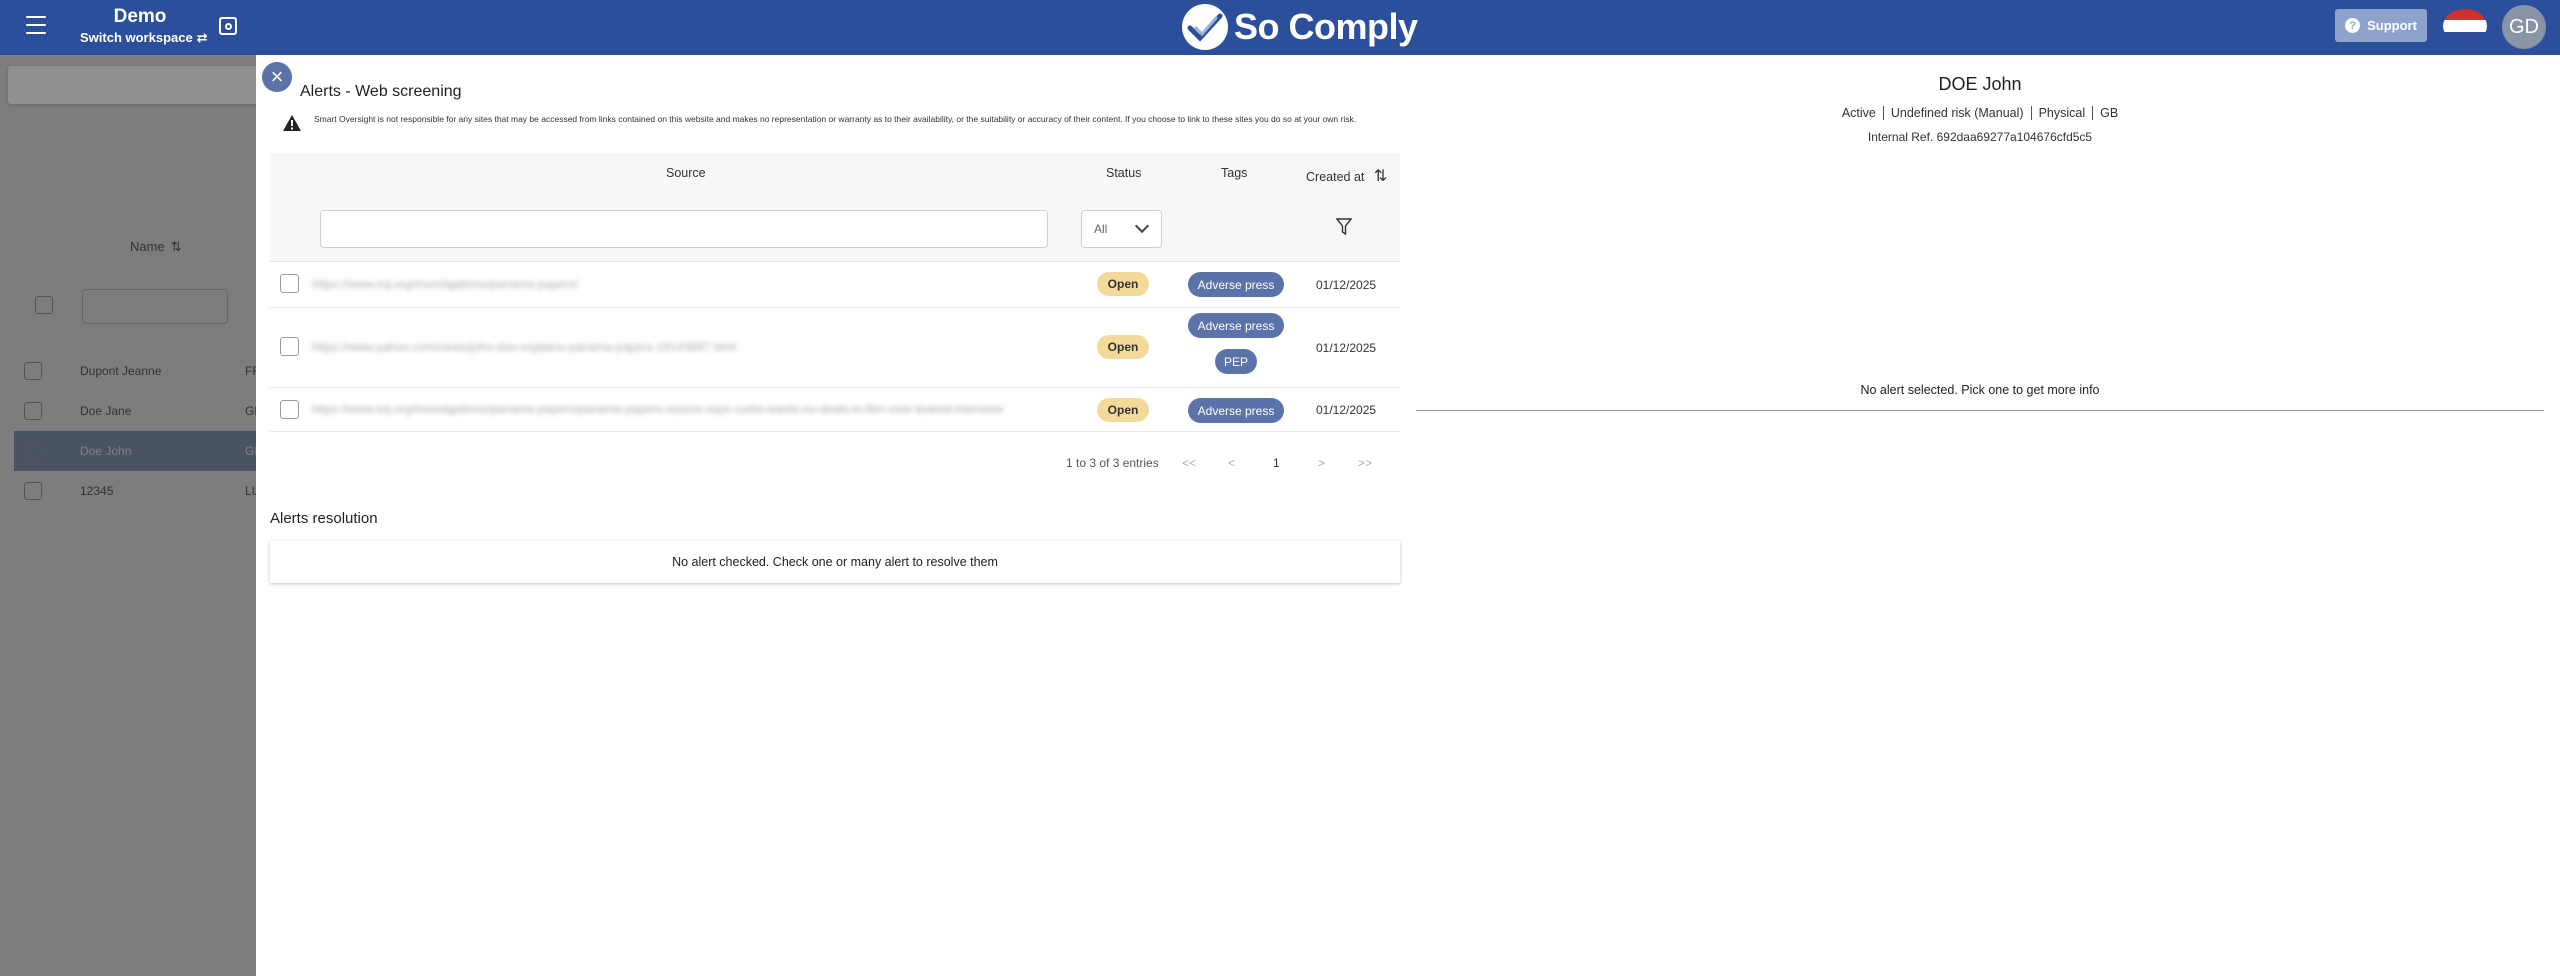  Describe the element at coordinates (97, 491) in the screenshot. I see `row-name: 12345` at that location.